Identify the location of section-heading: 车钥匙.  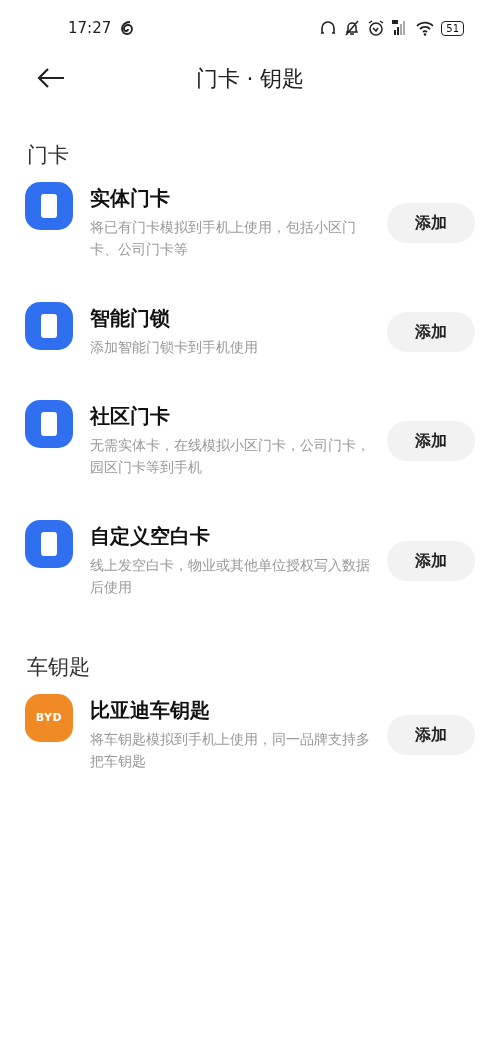
(58, 667).